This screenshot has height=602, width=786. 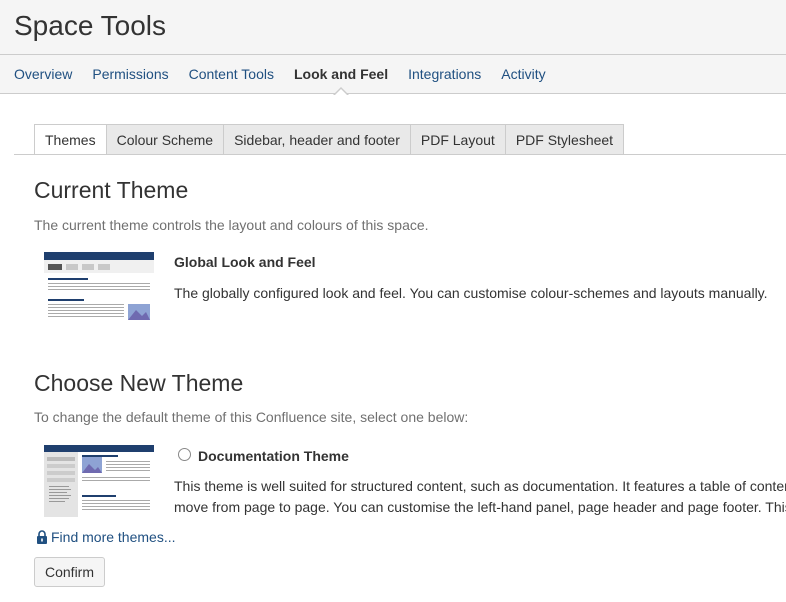 I want to click on nav-integrations: Integrations, so click(x=444, y=74).